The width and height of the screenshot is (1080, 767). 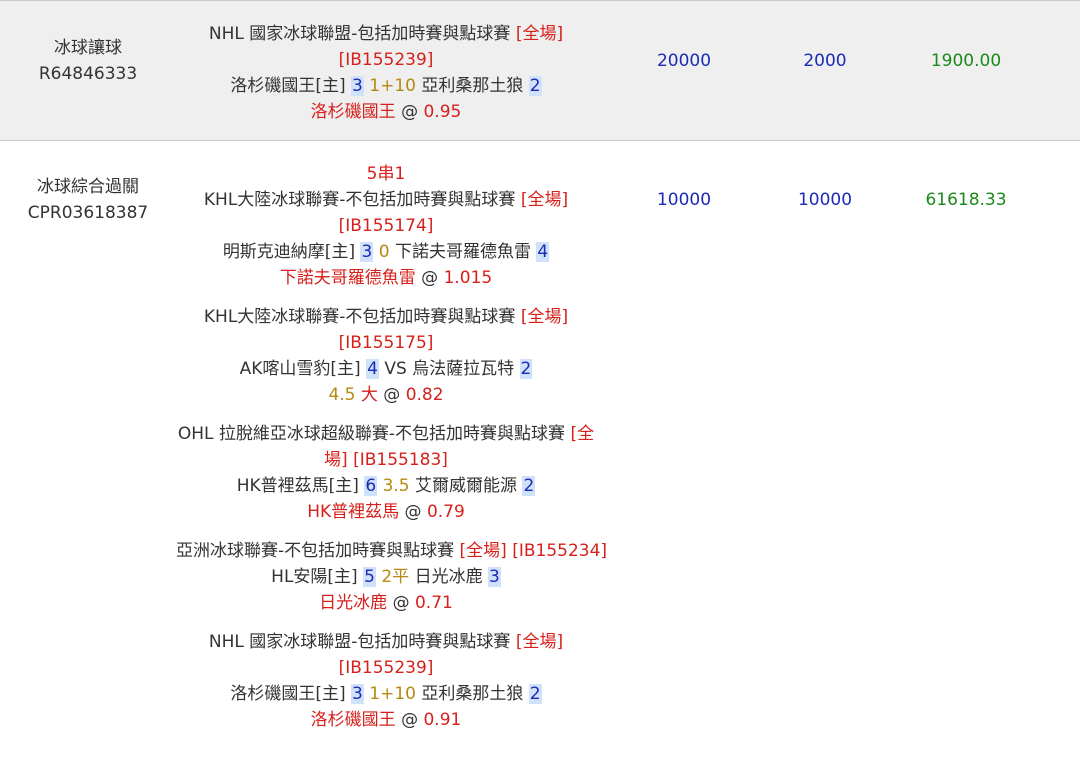 What do you see at coordinates (88, 187) in the screenshot?
I see `bet-type-name: 冰球綜合過關` at bounding box center [88, 187].